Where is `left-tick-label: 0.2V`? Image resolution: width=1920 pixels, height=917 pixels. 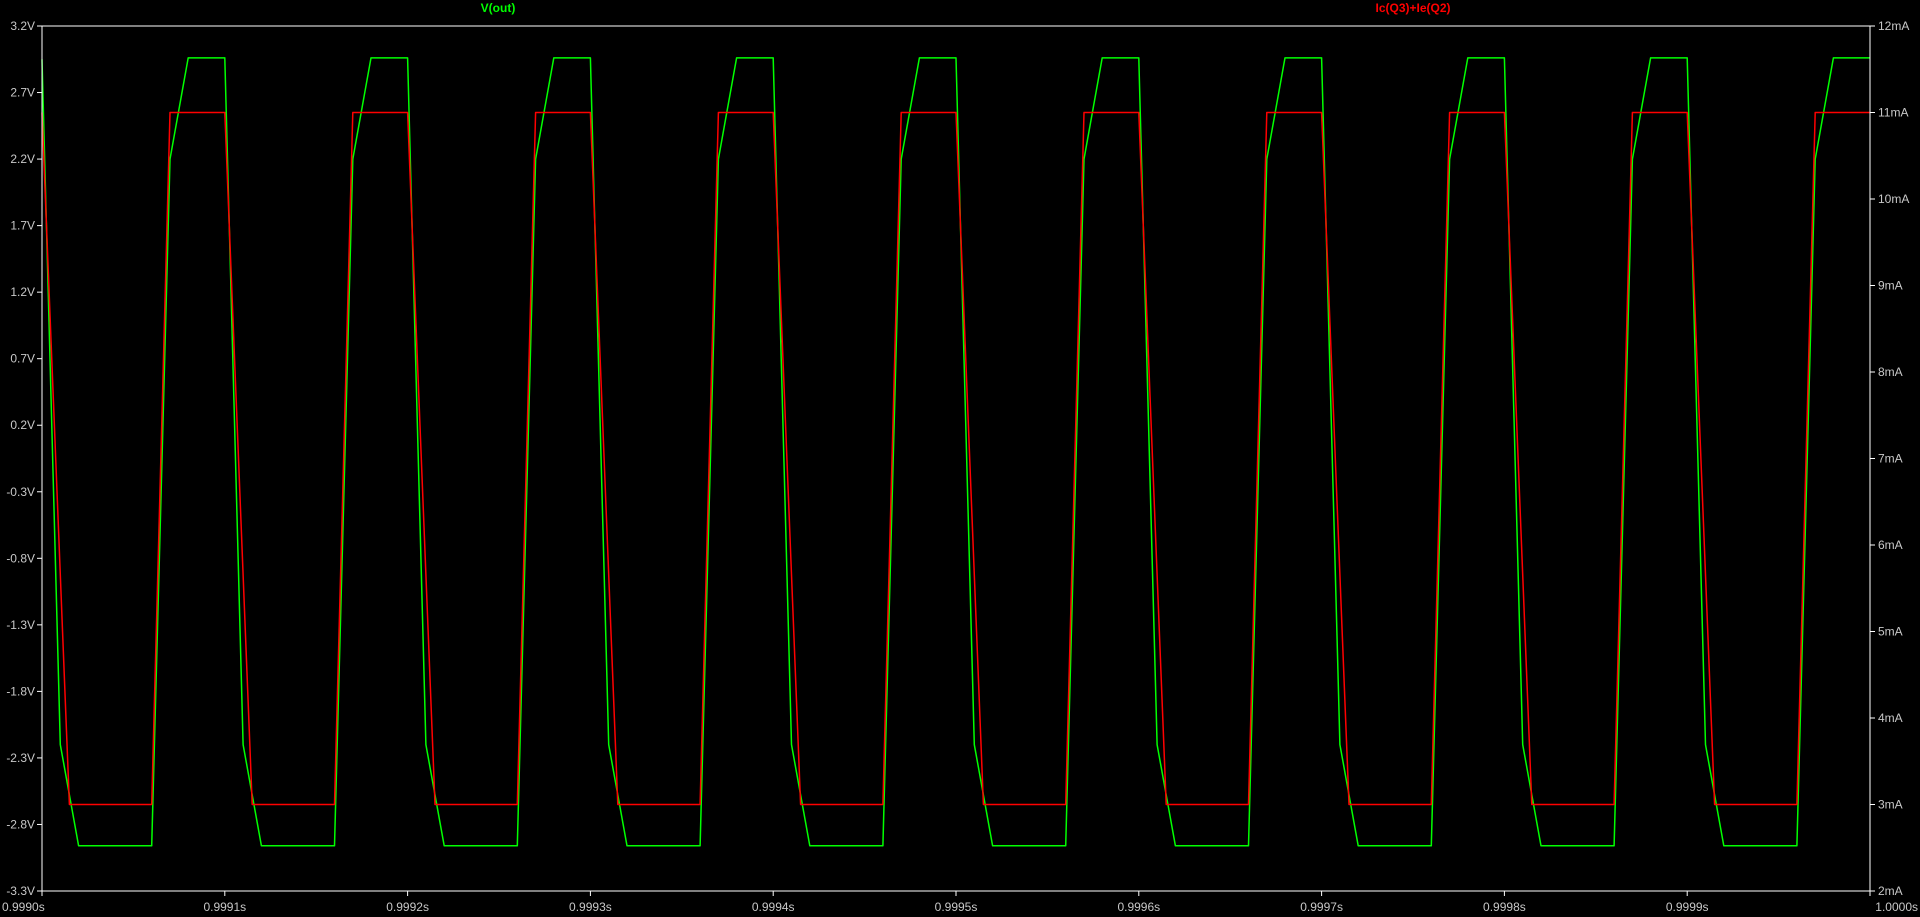 left-tick-label: 0.2V is located at coordinates (22, 425).